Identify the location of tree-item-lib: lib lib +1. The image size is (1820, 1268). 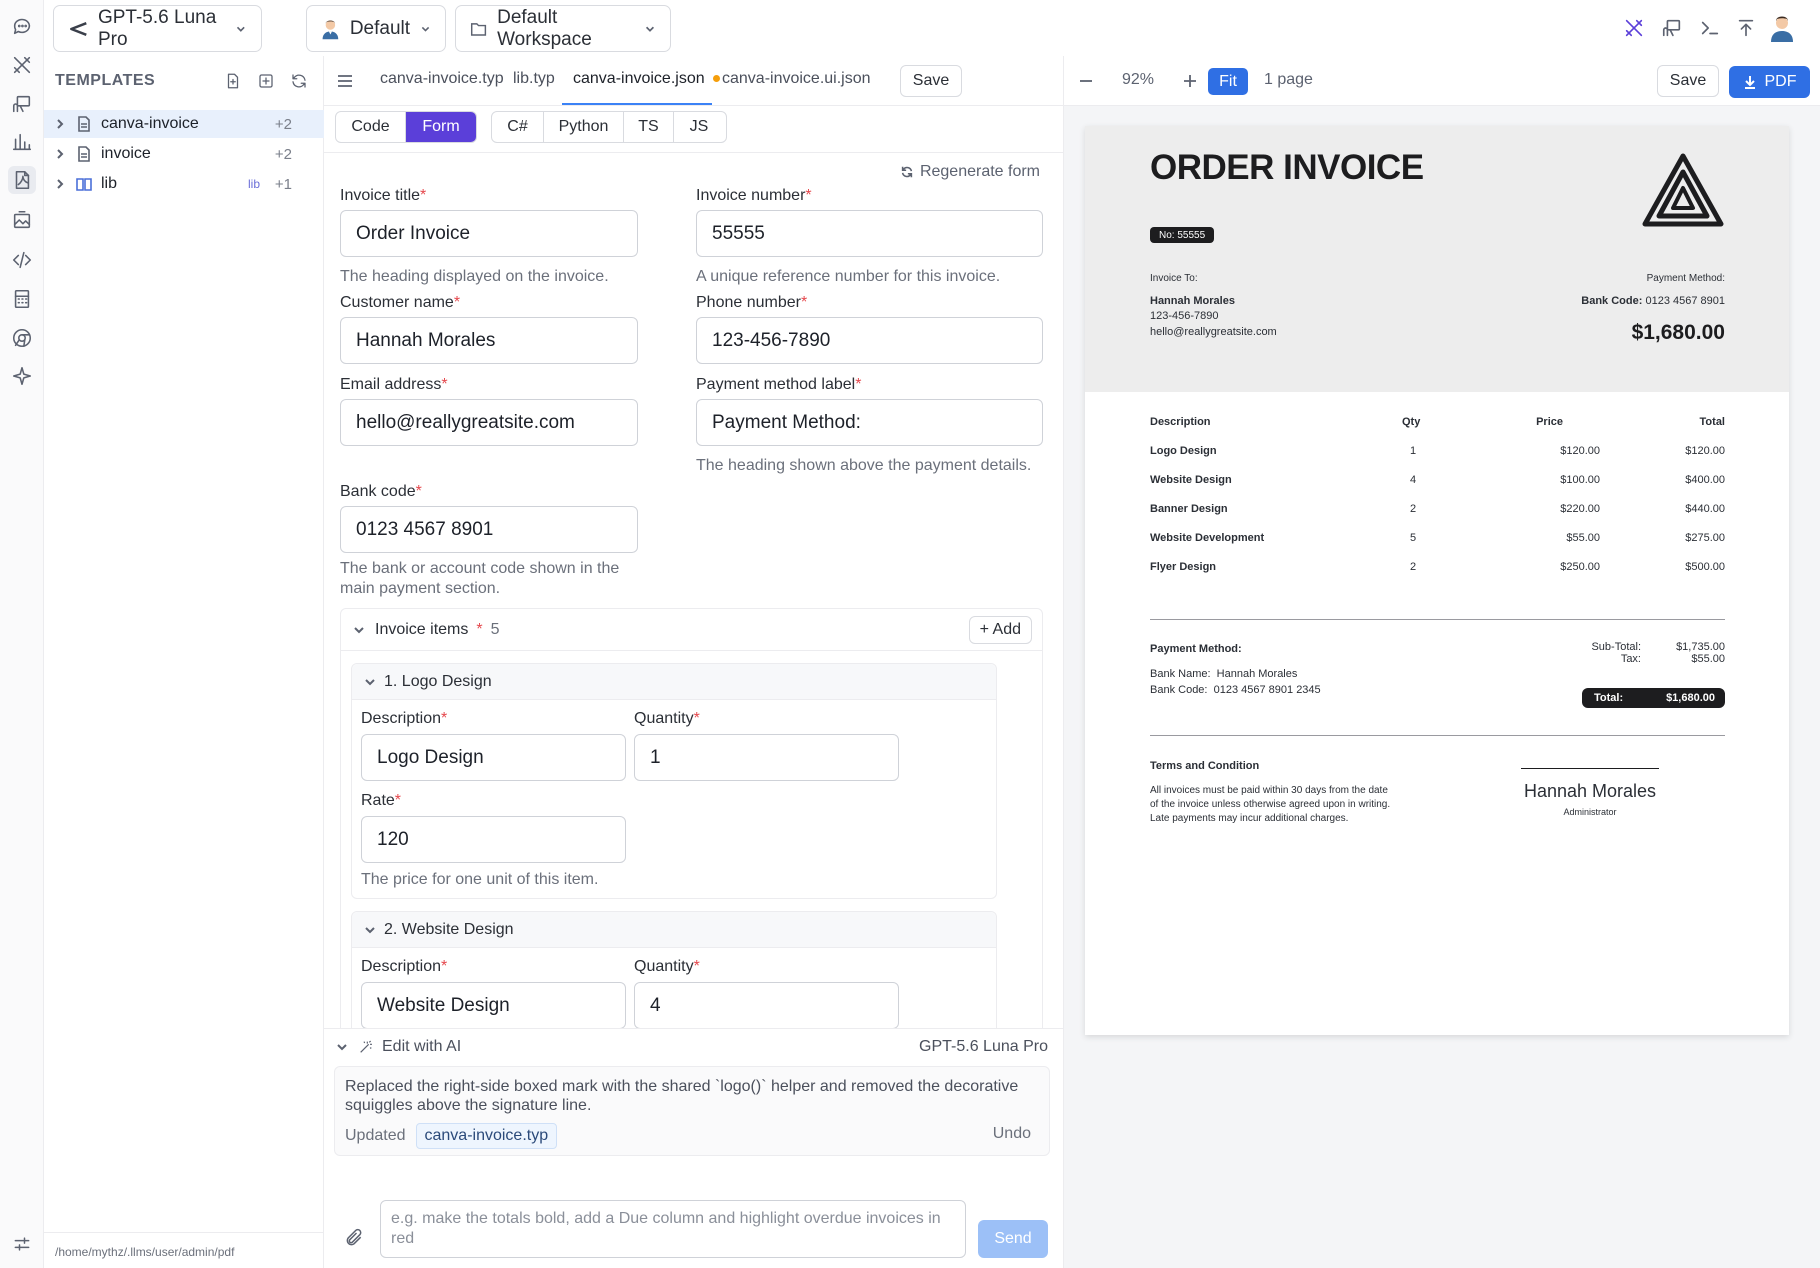
(184, 184).